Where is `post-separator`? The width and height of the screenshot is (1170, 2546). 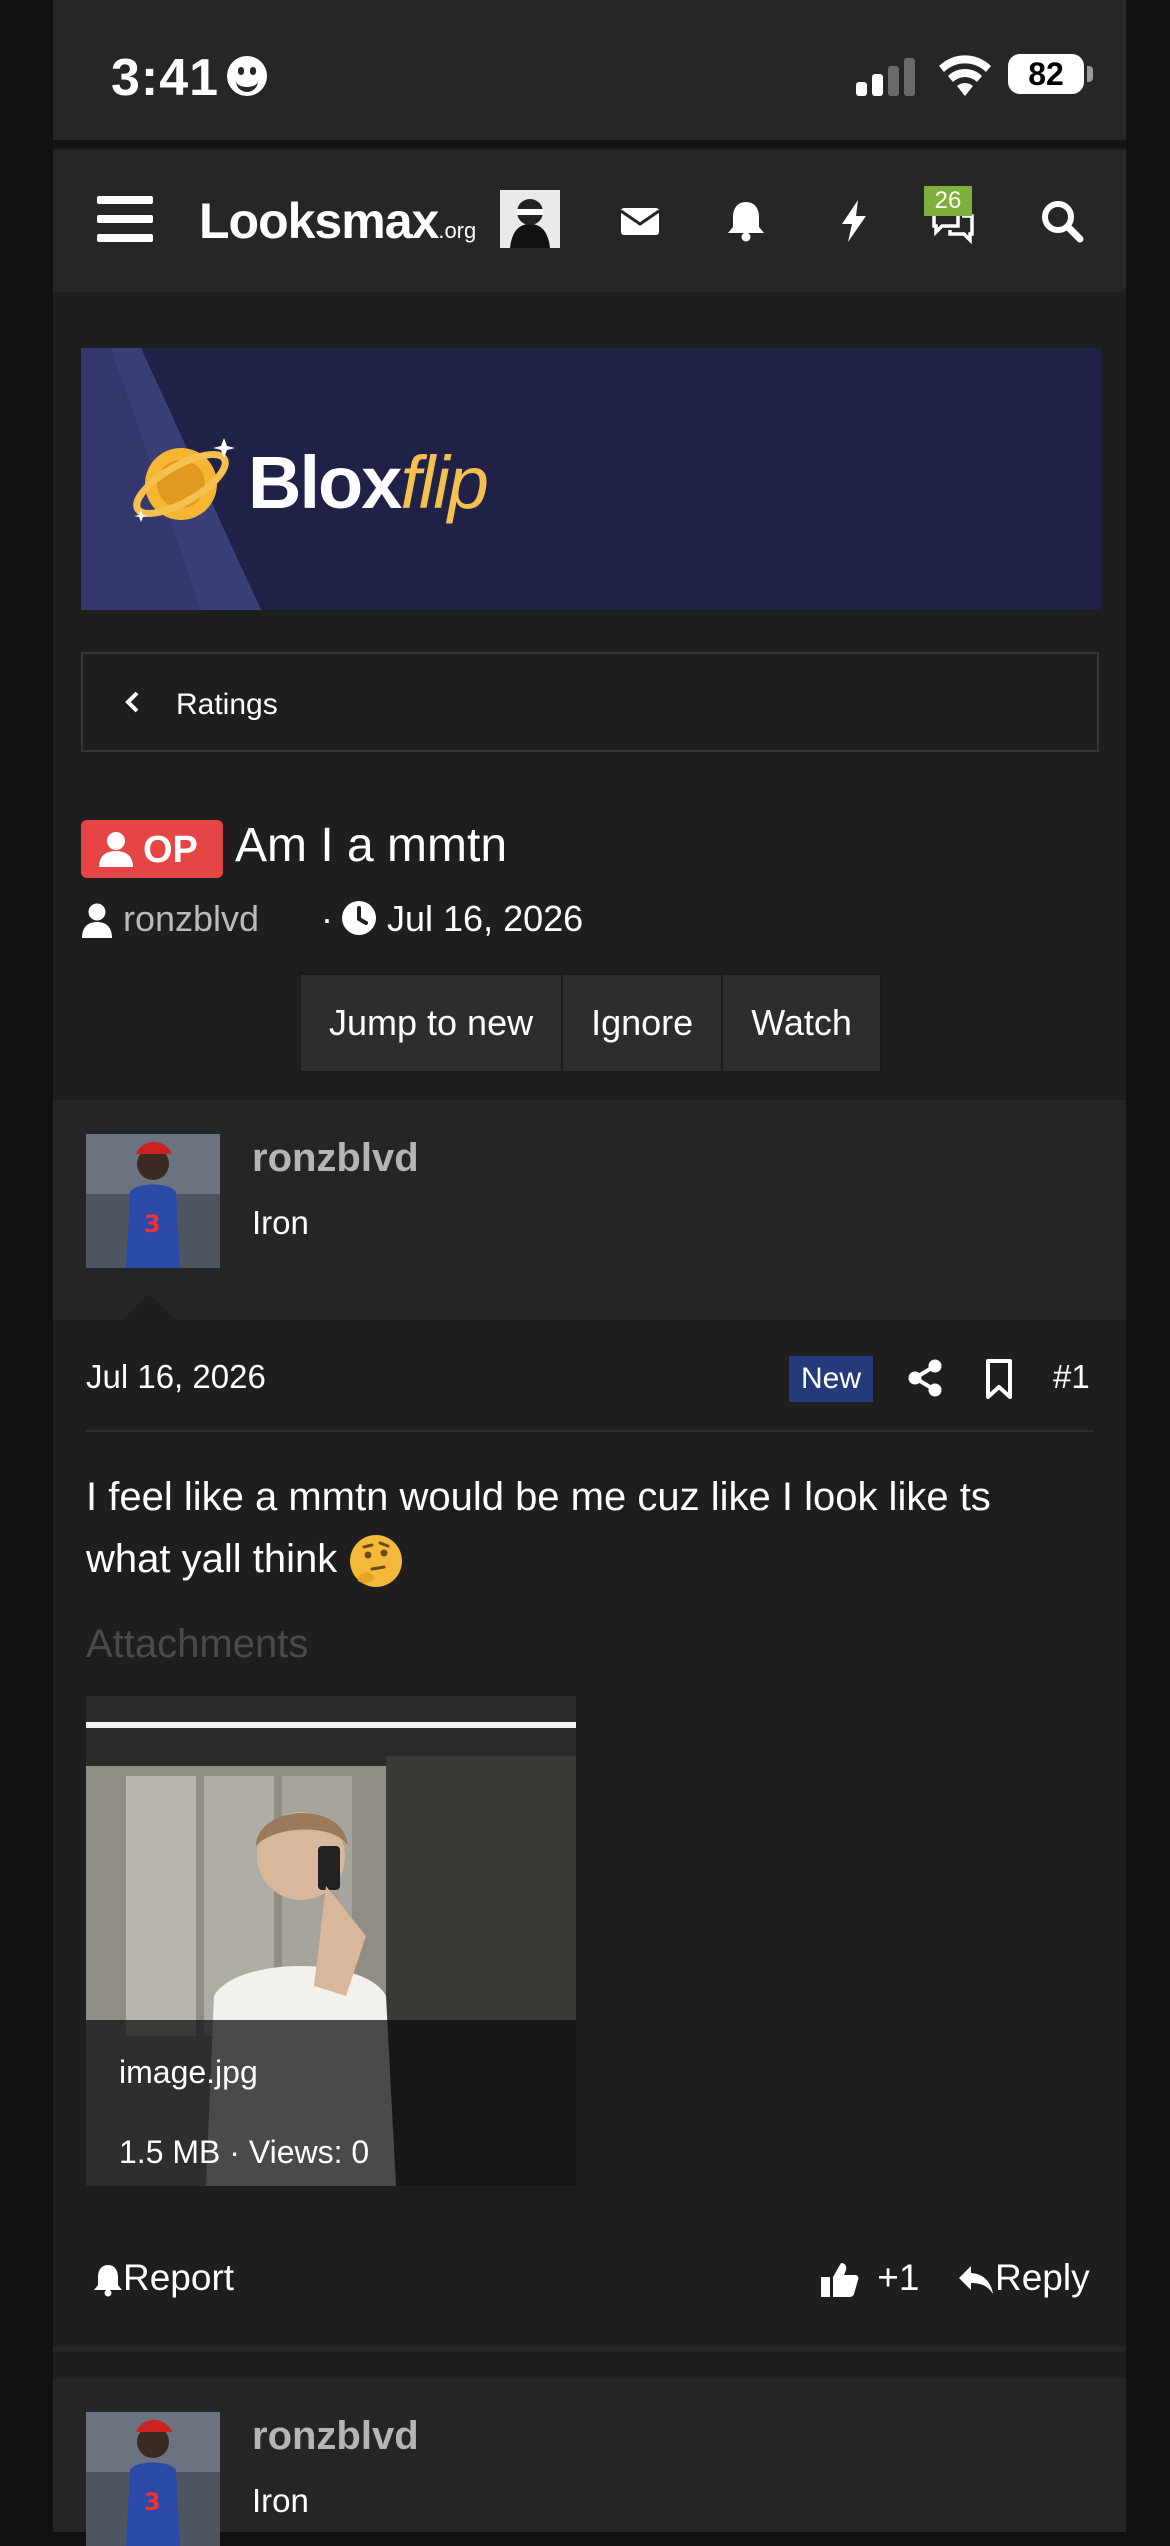 post-separator is located at coordinates (589, 2349).